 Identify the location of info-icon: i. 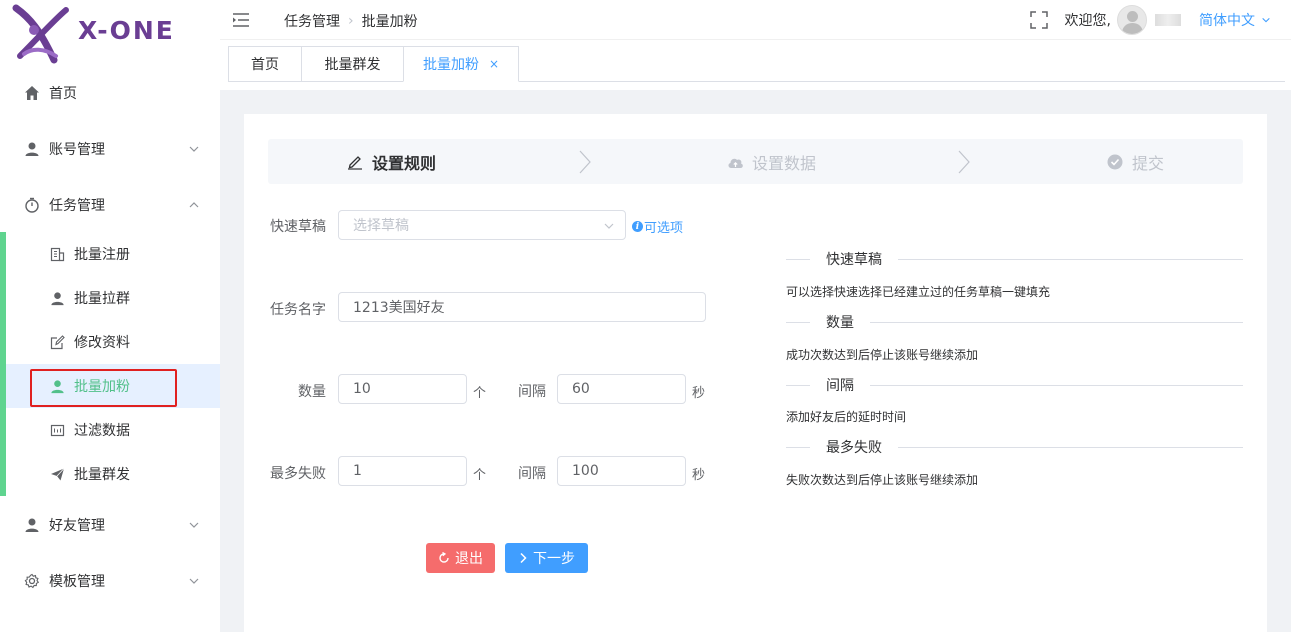
(637, 226).